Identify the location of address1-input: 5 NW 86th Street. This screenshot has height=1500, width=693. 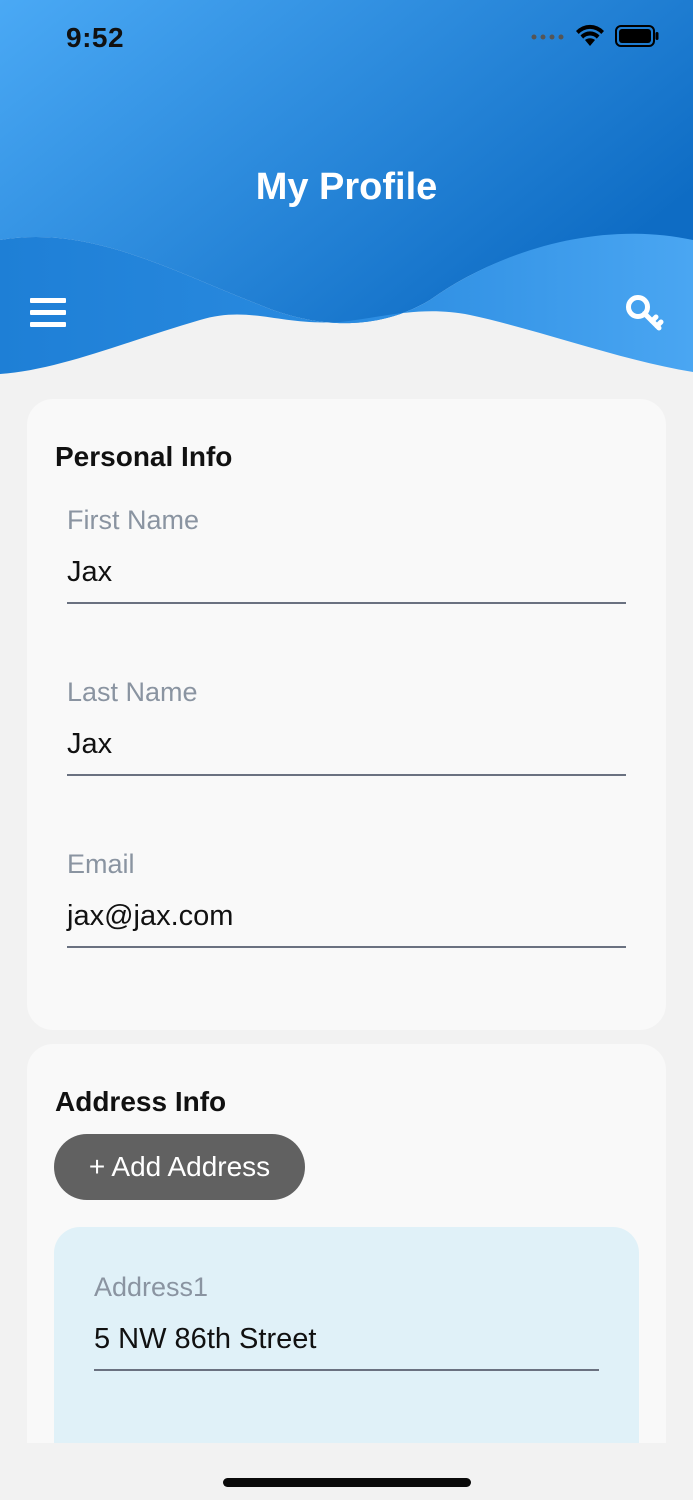
(346, 1345).